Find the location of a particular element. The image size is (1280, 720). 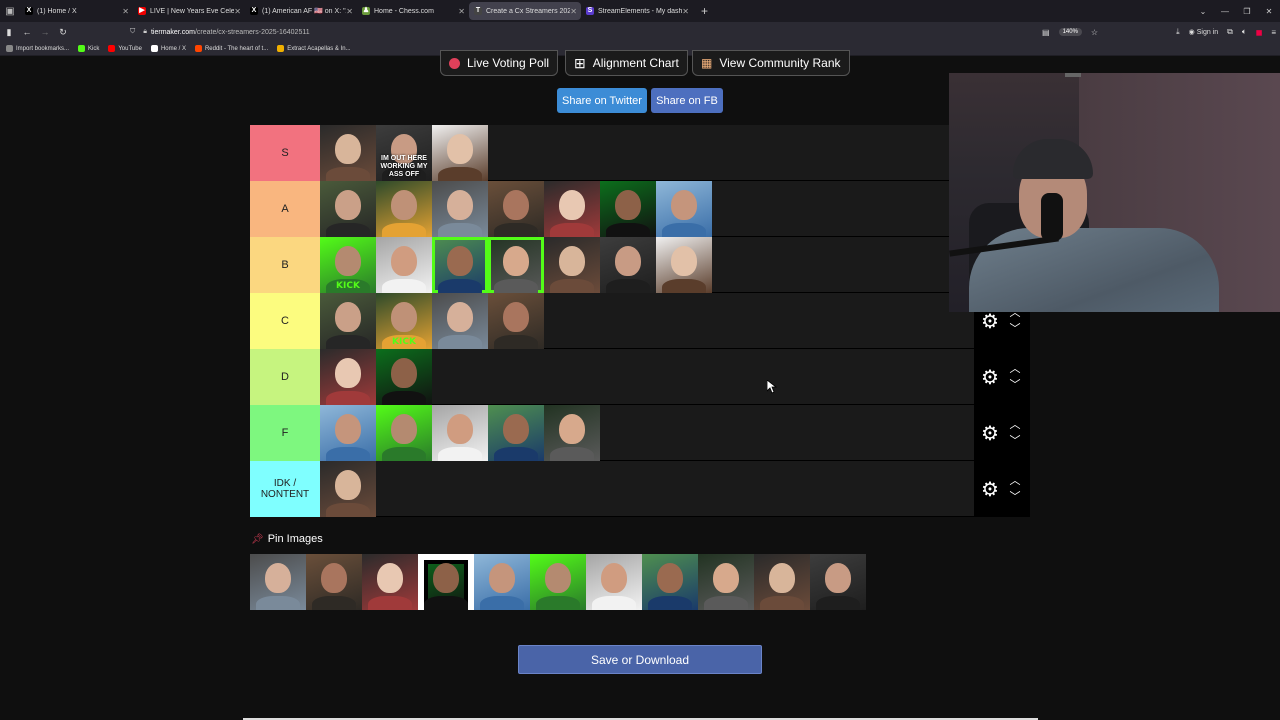

live-voting-button: Live Voting Poll is located at coordinates (499, 63).